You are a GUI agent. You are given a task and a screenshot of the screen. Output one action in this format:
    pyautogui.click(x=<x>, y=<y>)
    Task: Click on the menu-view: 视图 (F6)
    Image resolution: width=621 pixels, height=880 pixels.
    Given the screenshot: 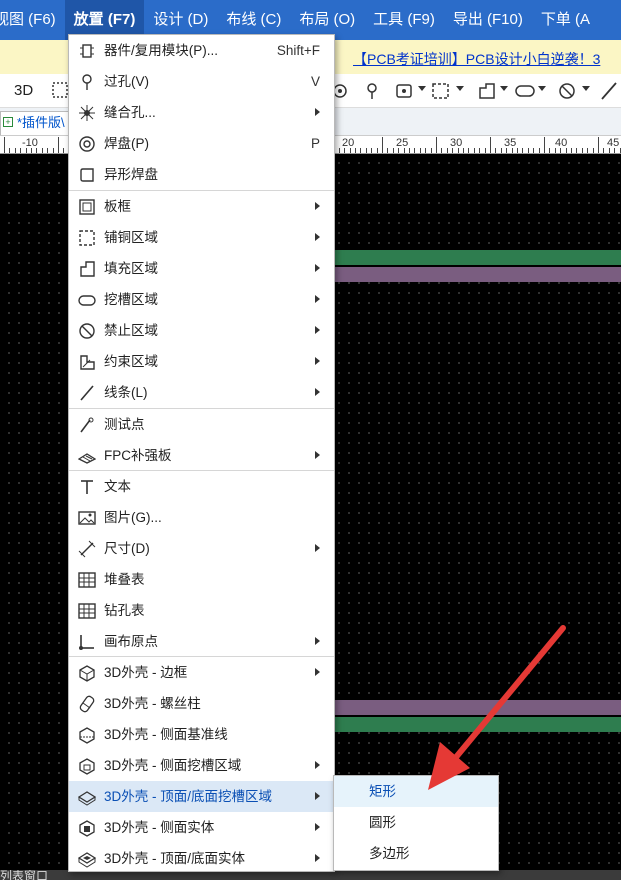 What is the action you would take?
    pyautogui.click(x=32, y=20)
    